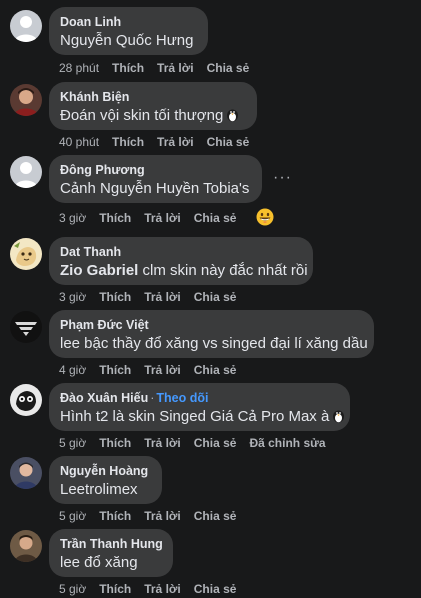  Describe the element at coordinates (99, 562) in the screenshot. I see `comment-text: lee đổ xăng` at that location.